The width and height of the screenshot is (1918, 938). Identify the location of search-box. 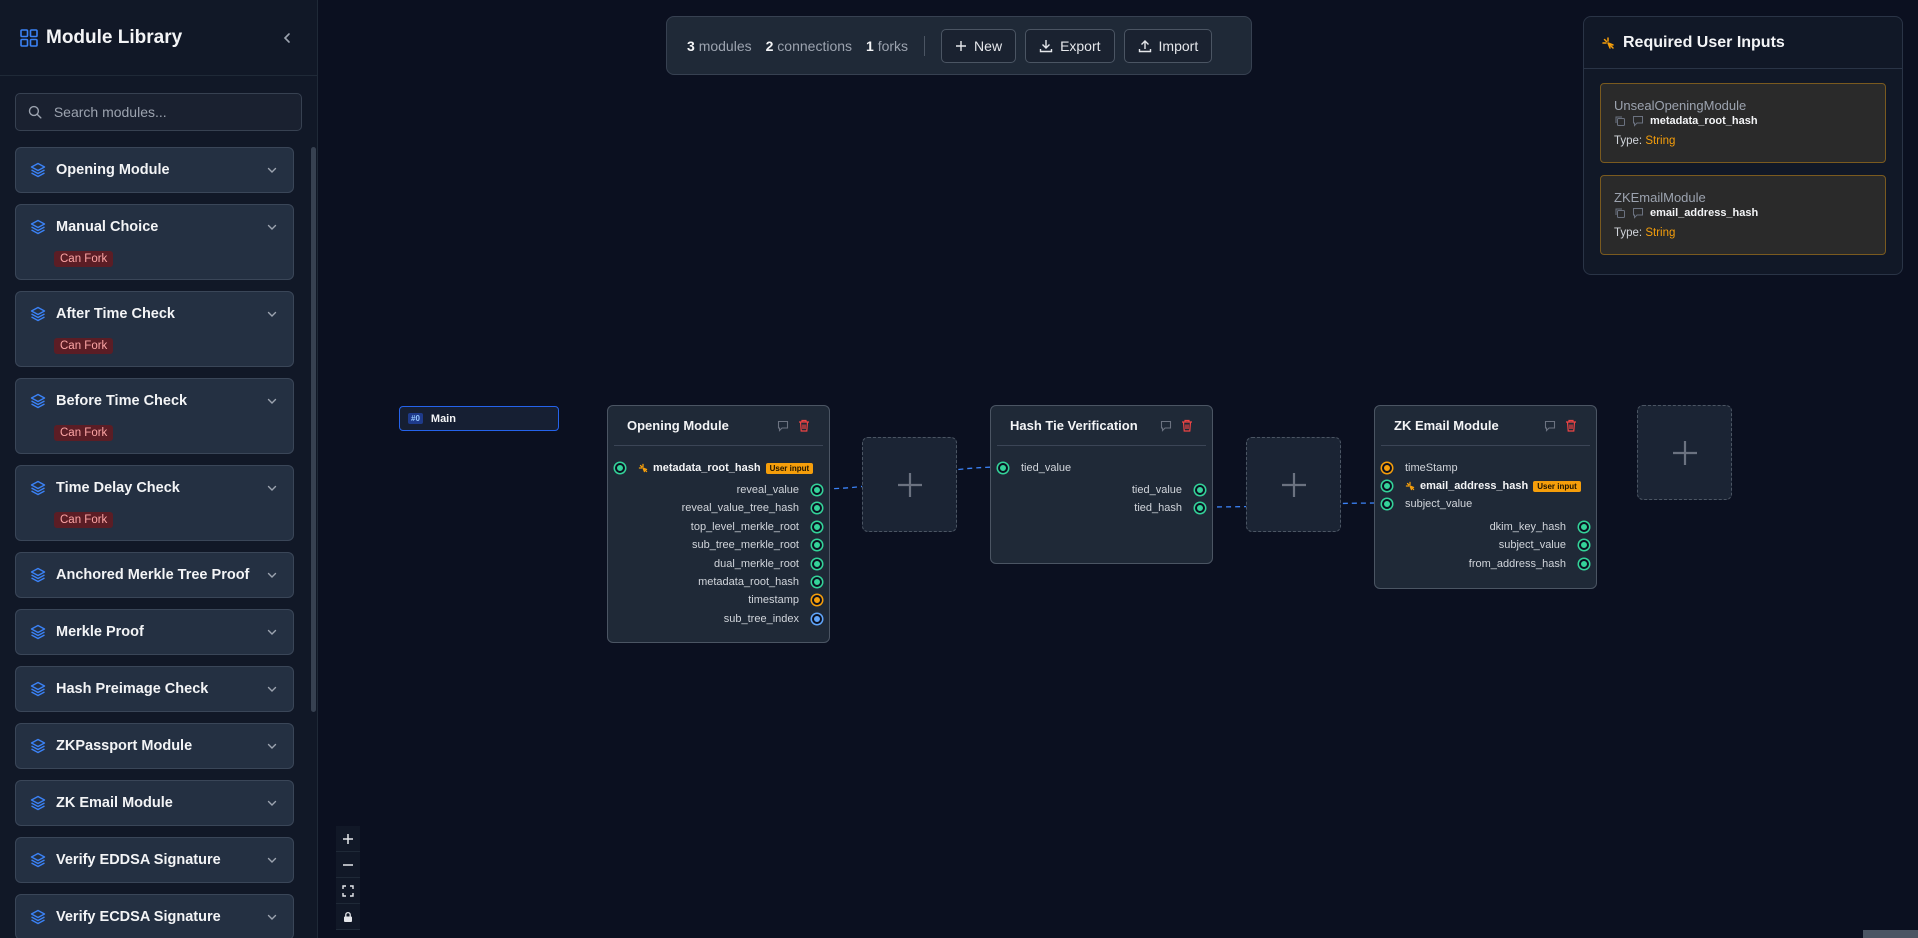
(158, 112).